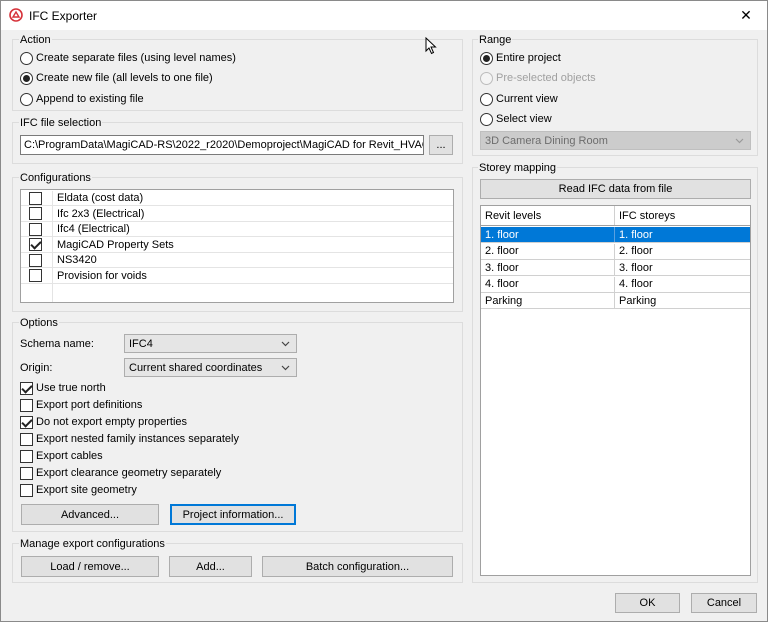  I want to click on manage-configs-group-title: Manage export configurations, so click(92, 544).